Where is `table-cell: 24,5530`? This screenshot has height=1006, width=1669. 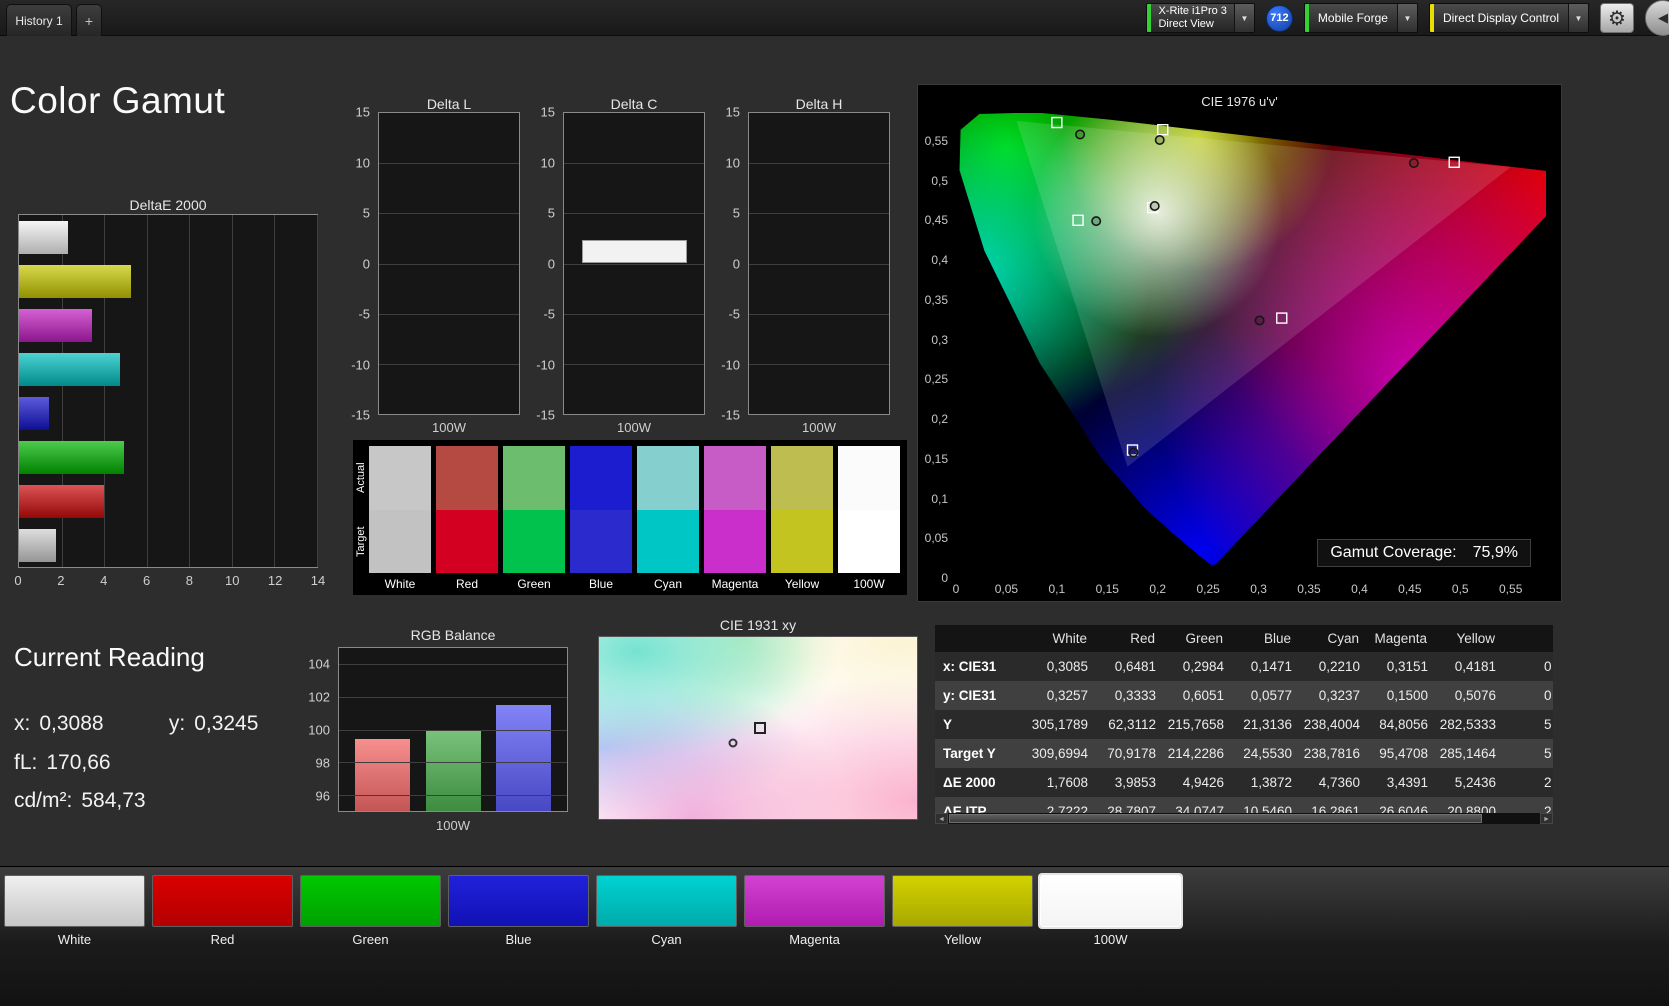
table-cell: 24,5530 is located at coordinates (1267, 753).